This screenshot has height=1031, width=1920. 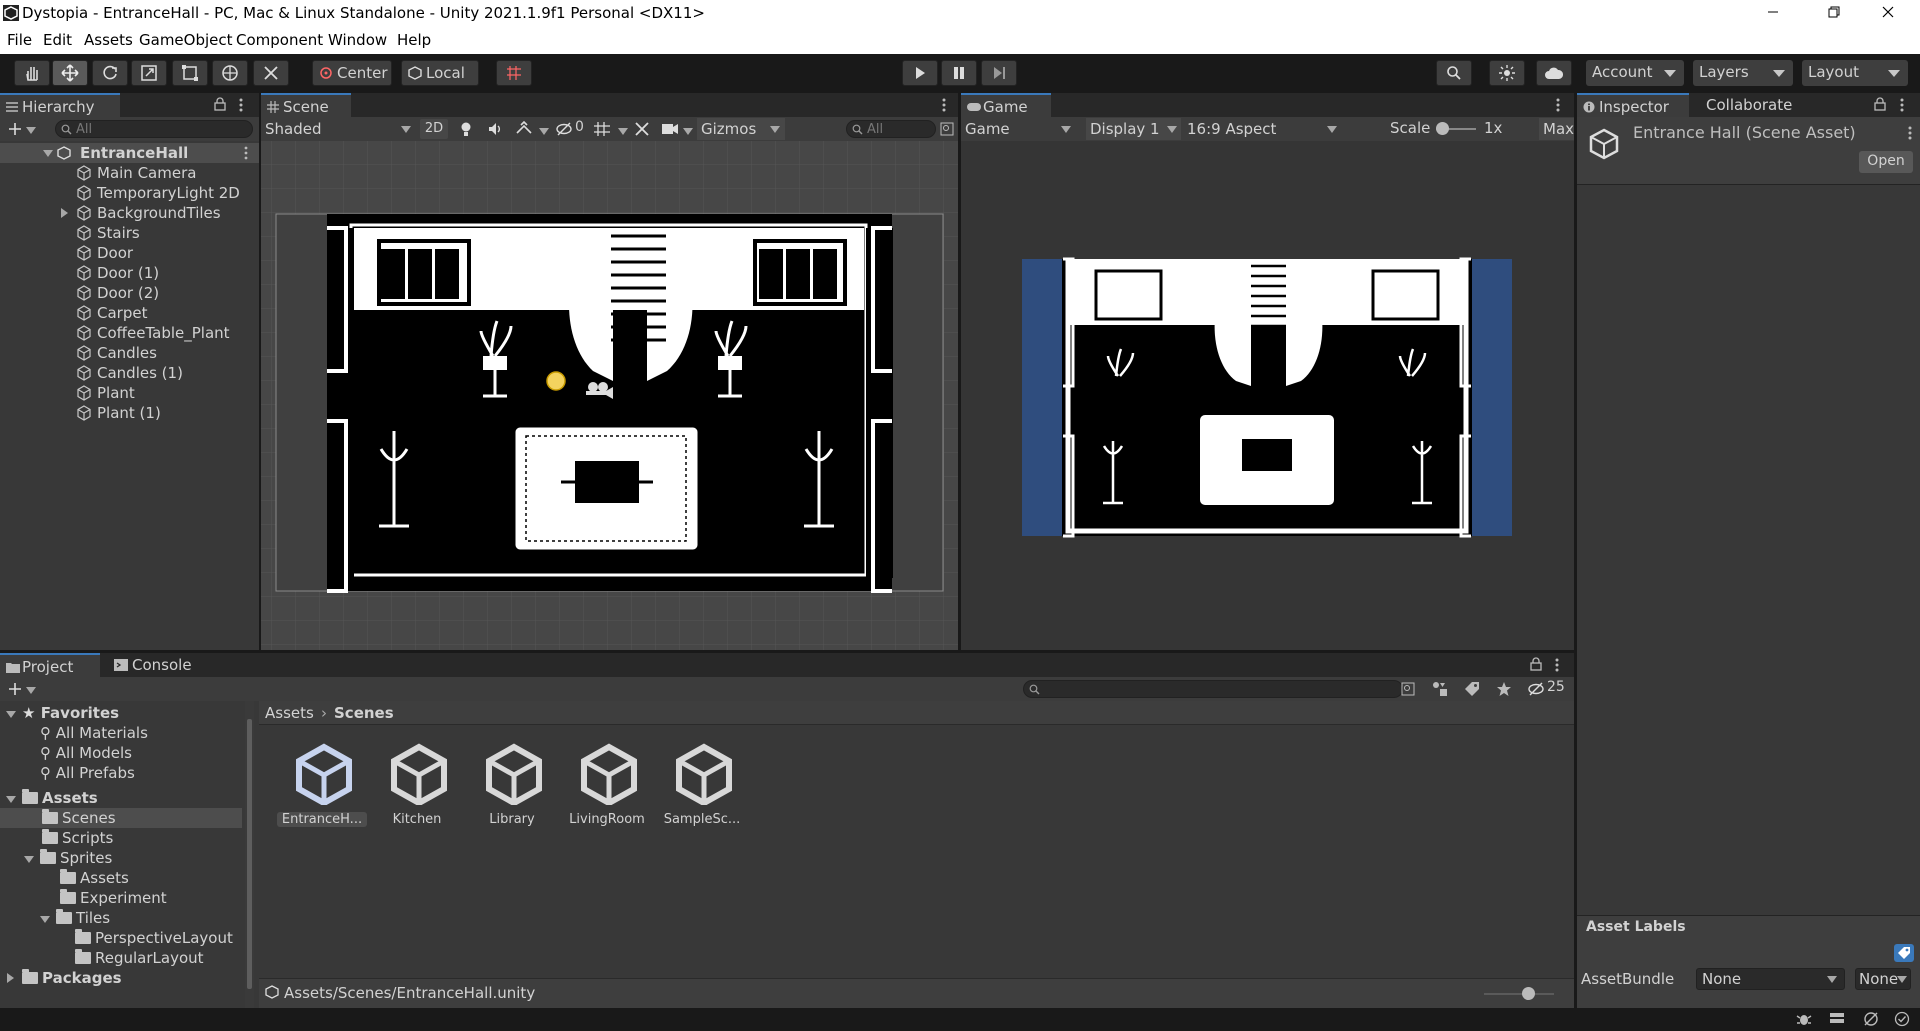 What do you see at coordinates (129, 273) in the screenshot?
I see `hierarchy-item: Door (1)` at bounding box center [129, 273].